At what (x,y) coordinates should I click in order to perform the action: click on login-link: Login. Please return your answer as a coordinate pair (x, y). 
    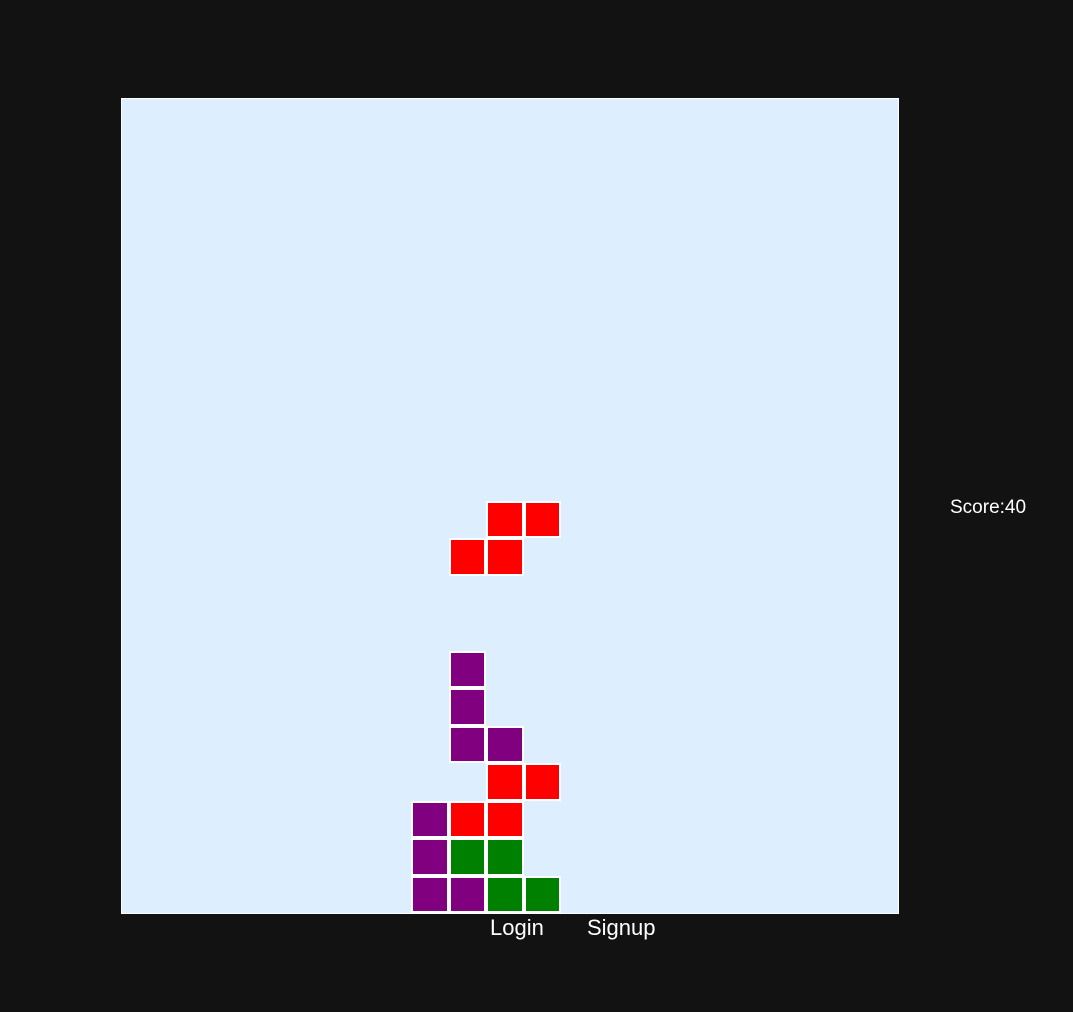
    Looking at the image, I should click on (517, 928).